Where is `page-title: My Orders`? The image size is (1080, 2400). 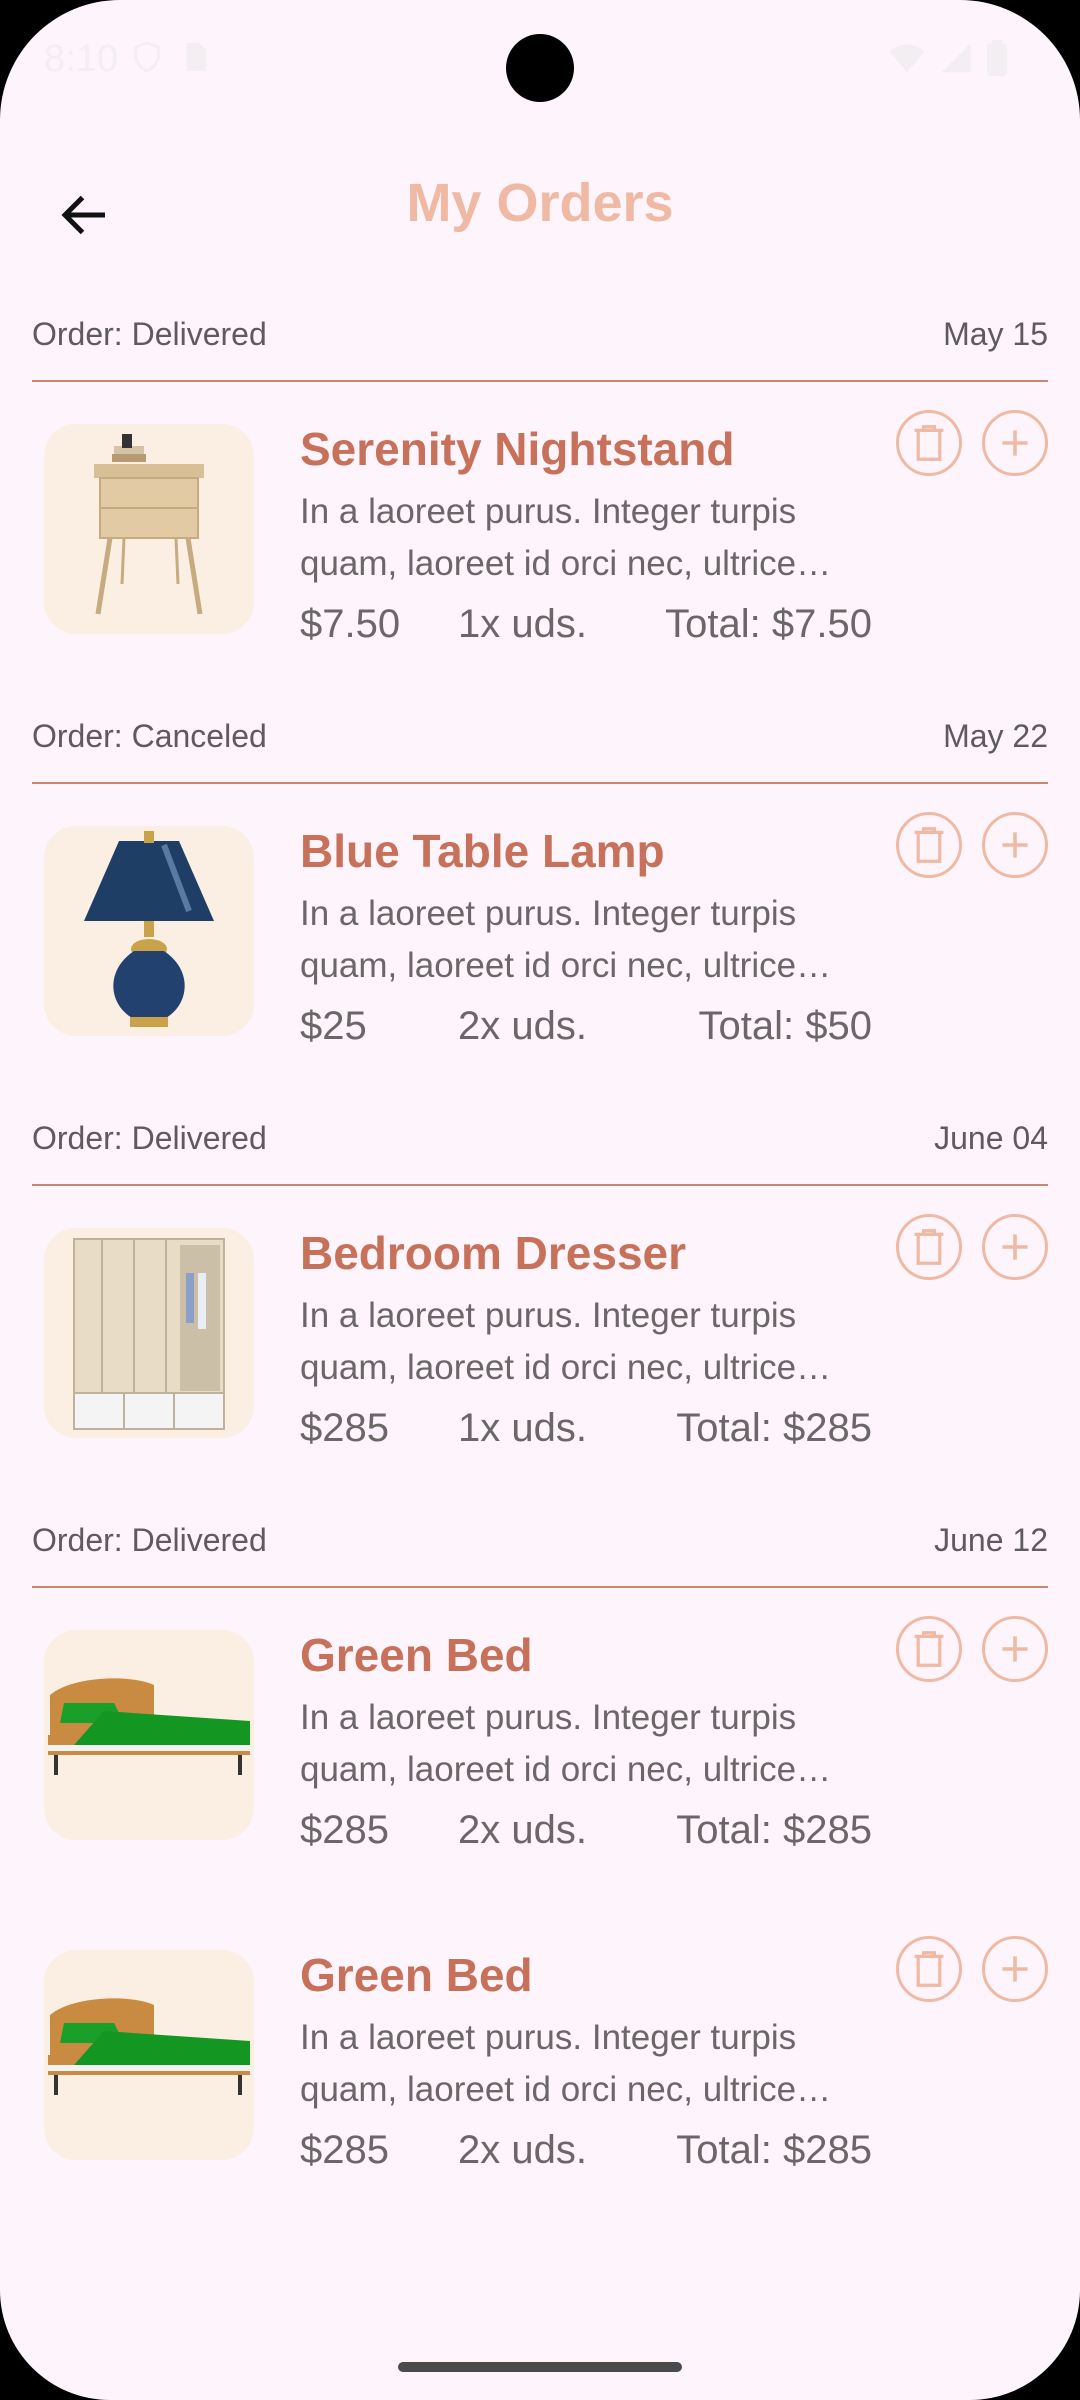
page-title: My Orders is located at coordinates (540, 203).